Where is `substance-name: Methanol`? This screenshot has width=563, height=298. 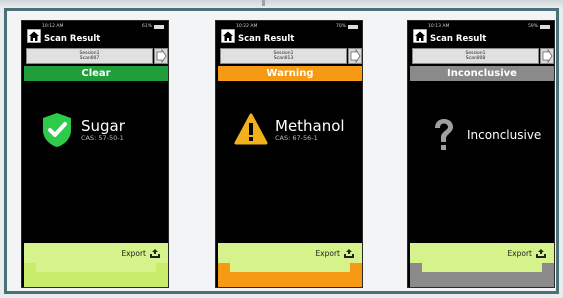 substance-name: Methanol is located at coordinates (310, 126).